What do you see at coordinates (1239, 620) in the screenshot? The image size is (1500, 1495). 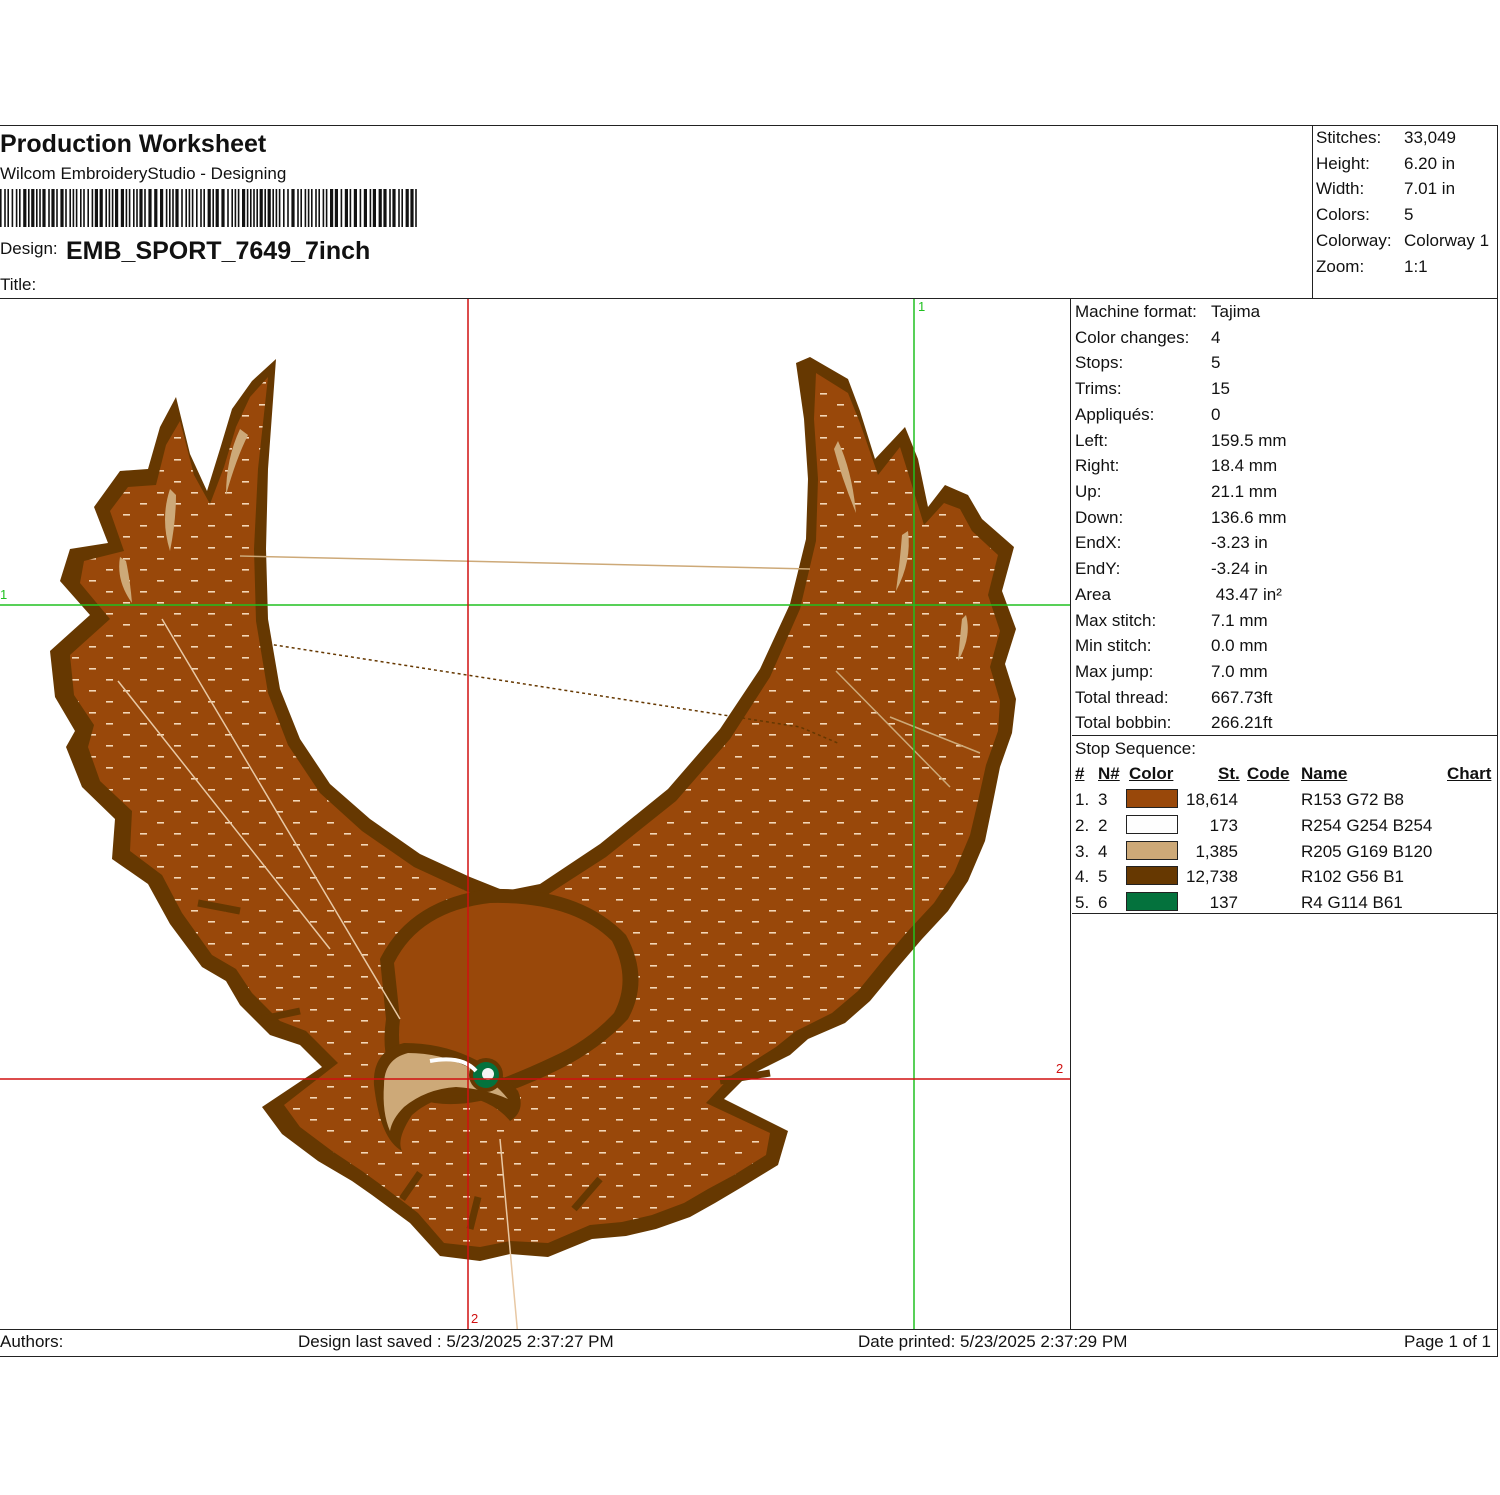 I see `info-value: 7.1 mm` at bounding box center [1239, 620].